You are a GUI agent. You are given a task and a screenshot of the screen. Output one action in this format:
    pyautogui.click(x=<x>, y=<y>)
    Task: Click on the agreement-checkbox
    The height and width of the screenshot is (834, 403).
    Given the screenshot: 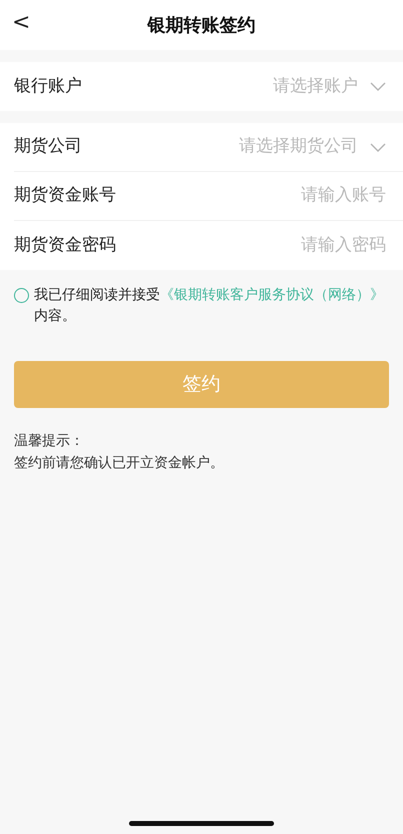 What is the action you would take?
    pyautogui.click(x=21, y=295)
    